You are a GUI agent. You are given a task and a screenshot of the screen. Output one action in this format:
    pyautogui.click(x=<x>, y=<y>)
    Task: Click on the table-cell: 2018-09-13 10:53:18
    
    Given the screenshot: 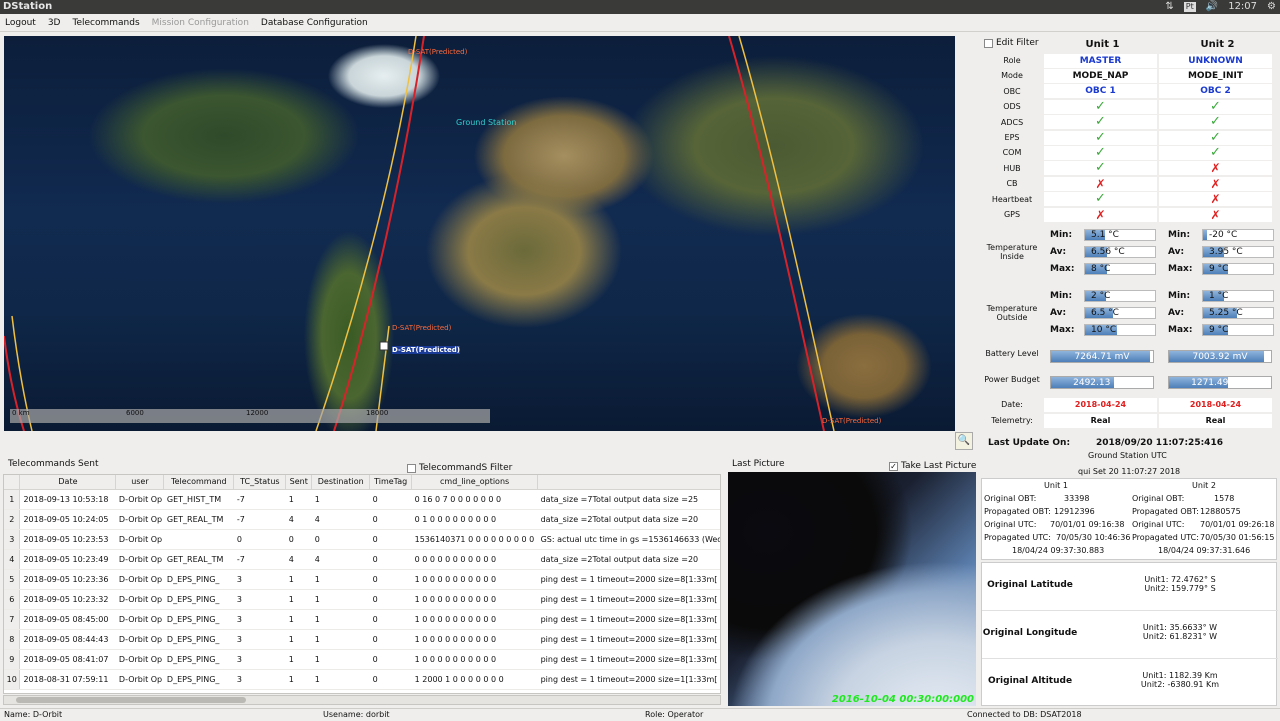 What is the action you would take?
    pyautogui.click(x=67, y=499)
    